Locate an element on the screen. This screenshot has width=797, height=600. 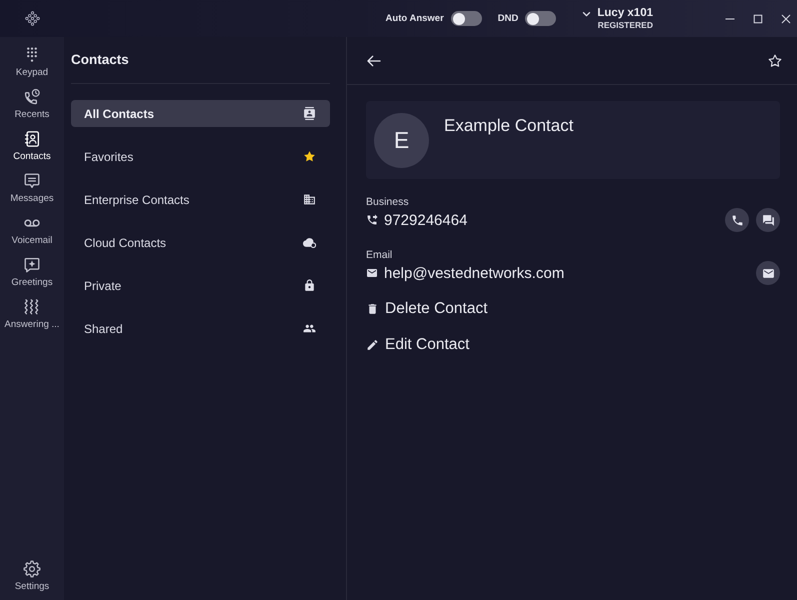
phone-icon is located at coordinates (737, 220).